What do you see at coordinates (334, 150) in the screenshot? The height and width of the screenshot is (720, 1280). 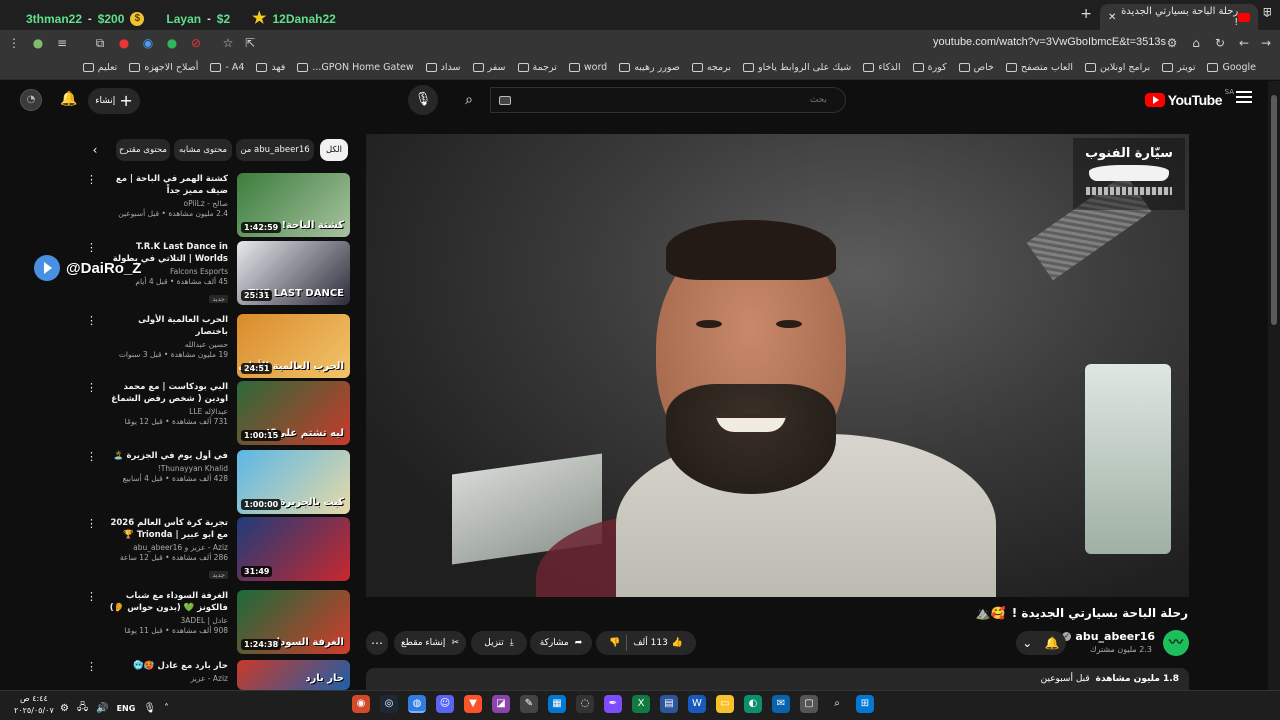 I see `chip-all: الكل` at bounding box center [334, 150].